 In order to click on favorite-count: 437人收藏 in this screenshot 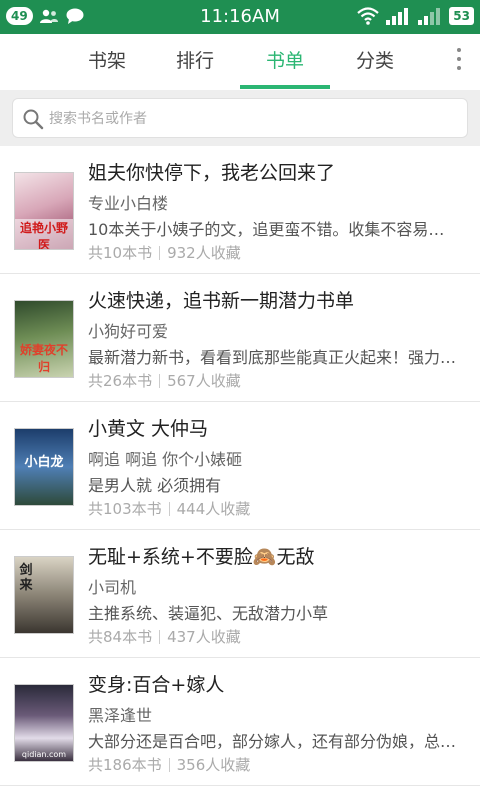, I will do `click(204, 637)`.